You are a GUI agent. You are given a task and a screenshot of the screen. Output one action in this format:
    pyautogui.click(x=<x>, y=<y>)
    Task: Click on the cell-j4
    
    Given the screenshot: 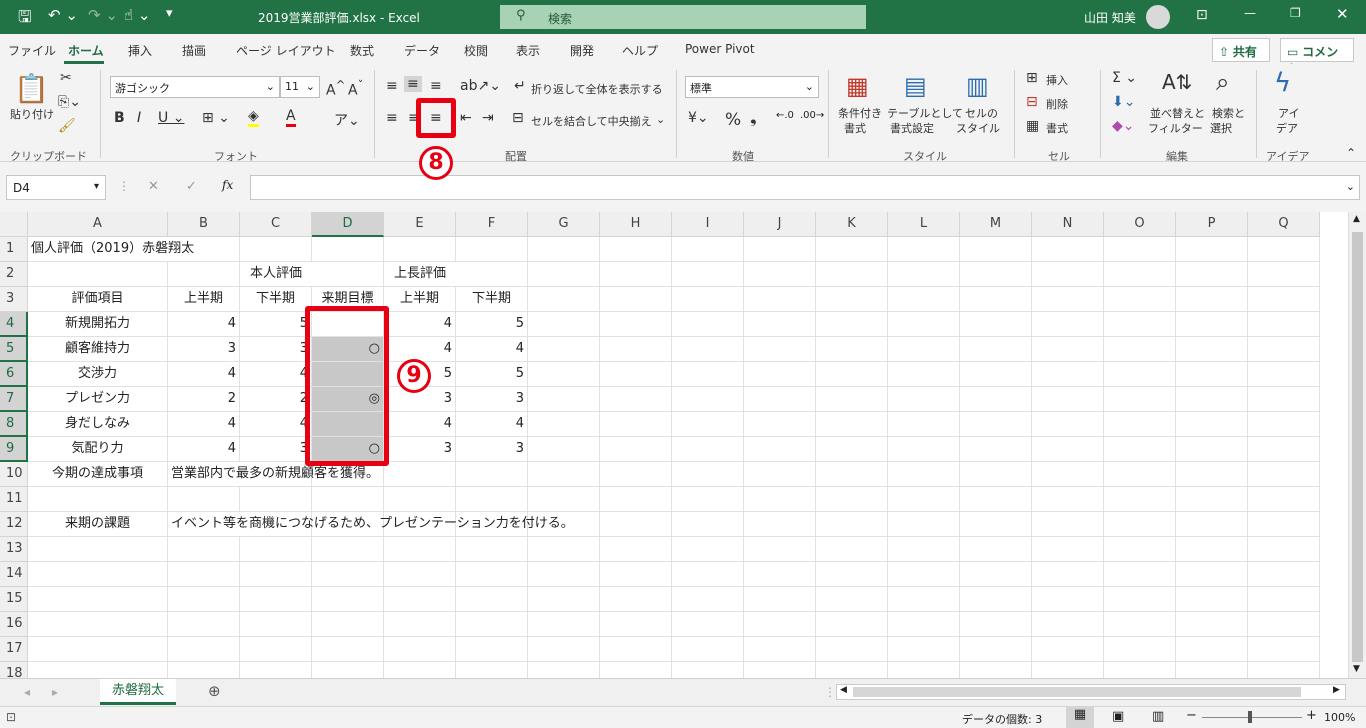 What is the action you would take?
    pyautogui.click(x=780, y=324)
    